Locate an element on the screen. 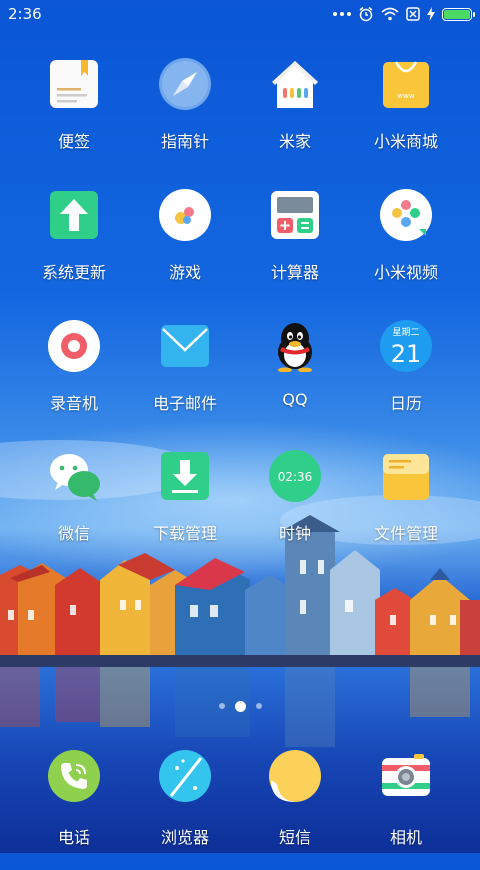 This screenshot has width=480, height=870. browser-icon is located at coordinates (185, 776).